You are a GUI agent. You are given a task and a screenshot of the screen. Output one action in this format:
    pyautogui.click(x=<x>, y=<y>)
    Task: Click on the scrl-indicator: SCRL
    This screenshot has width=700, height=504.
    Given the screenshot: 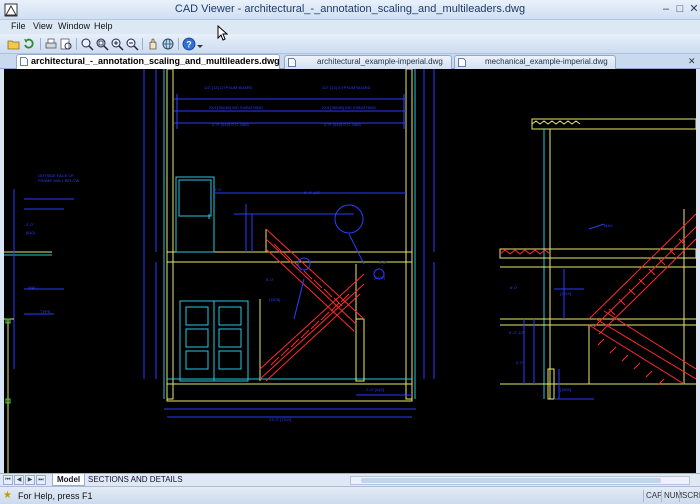 What is the action you would take?
    pyautogui.click(x=689, y=496)
    